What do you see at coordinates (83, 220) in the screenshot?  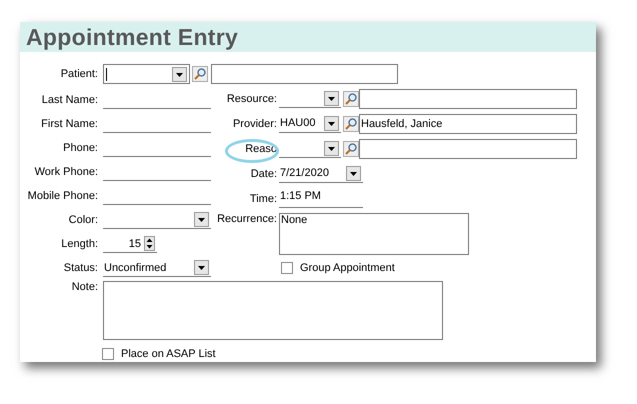 I see `field-label: Color:` at bounding box center [83, 220].